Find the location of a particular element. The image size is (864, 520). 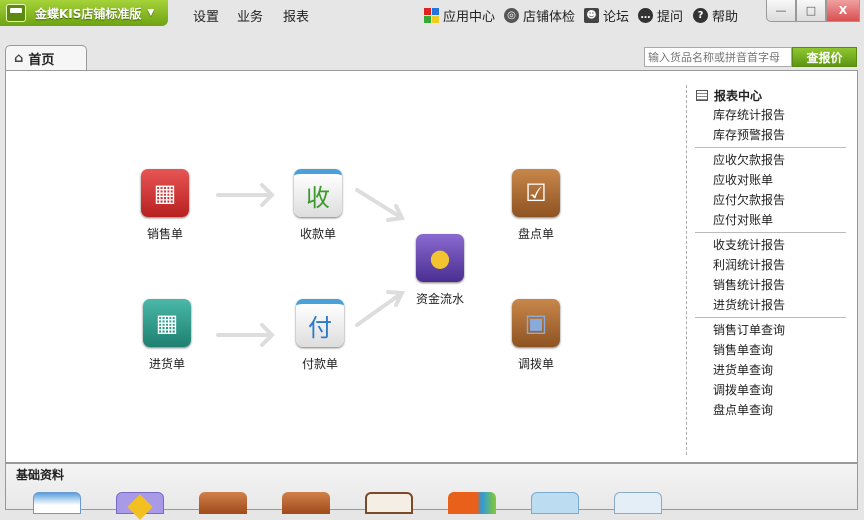

report-link: 应收欠款报告 is located at coordinates (770, 160).